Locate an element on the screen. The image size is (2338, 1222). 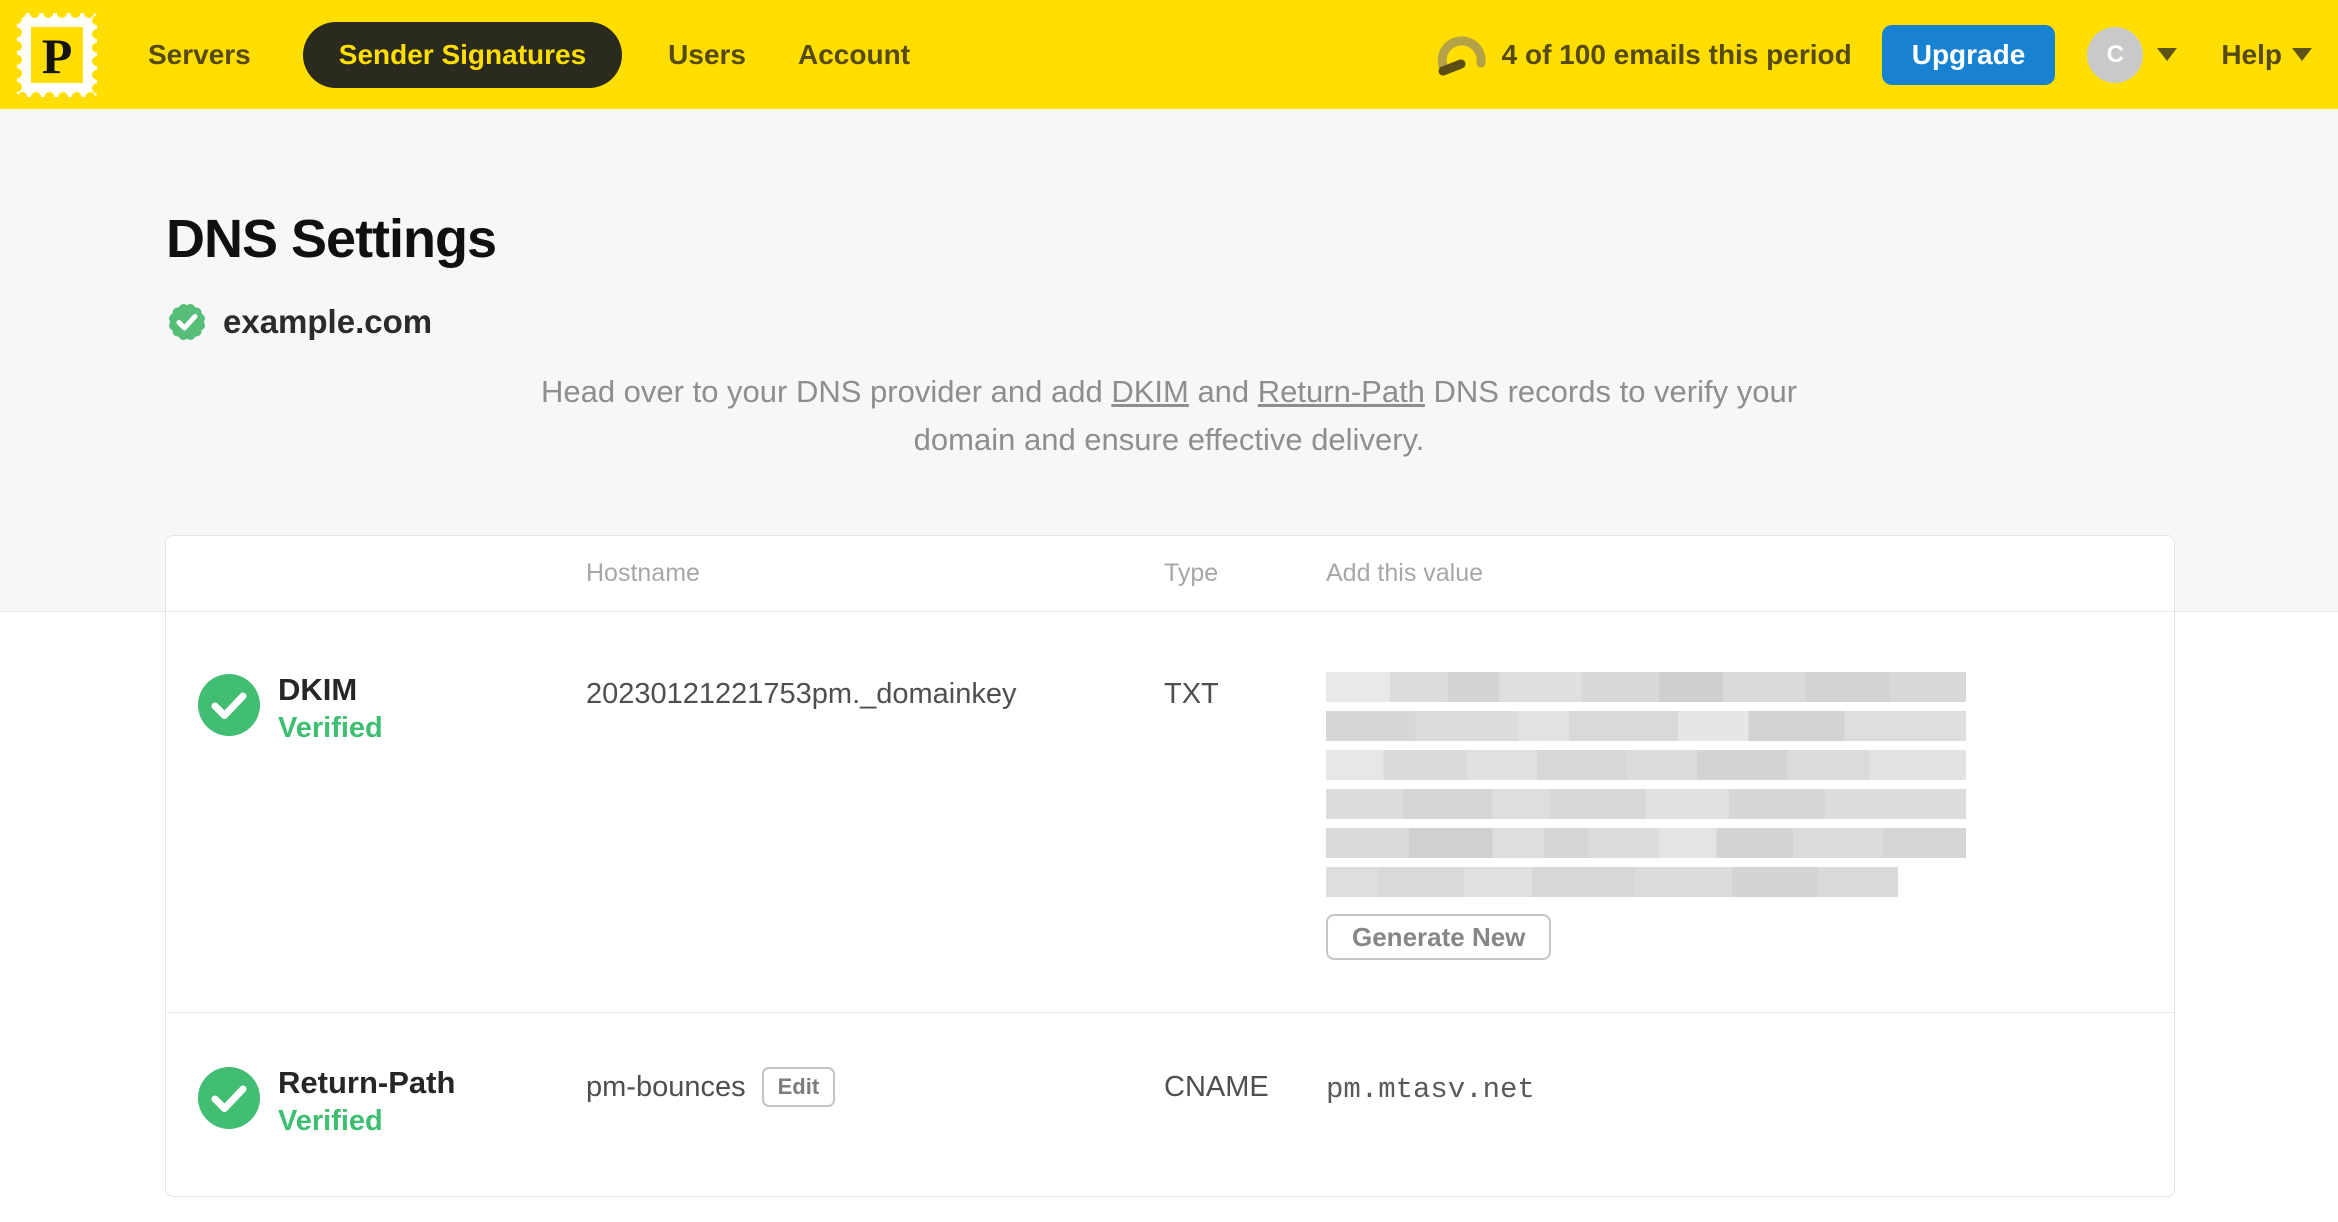
usage-meter: 4 of 100 emails this period is located at coordinates (1643, 55).